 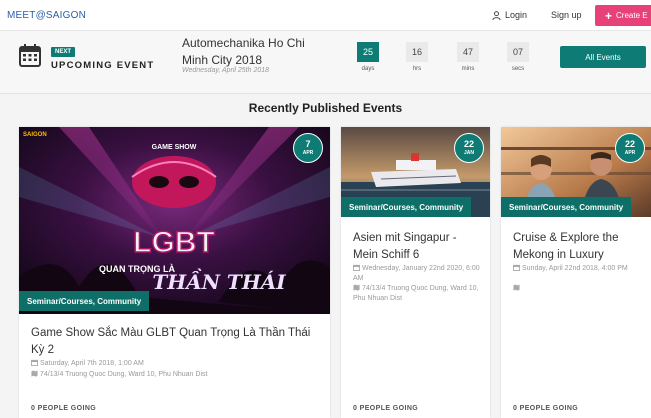 What do you see at coordinates (518, 52) in the screenshot?
I see `countdown-seconds-value: 07` at bounding box center [518, 52].